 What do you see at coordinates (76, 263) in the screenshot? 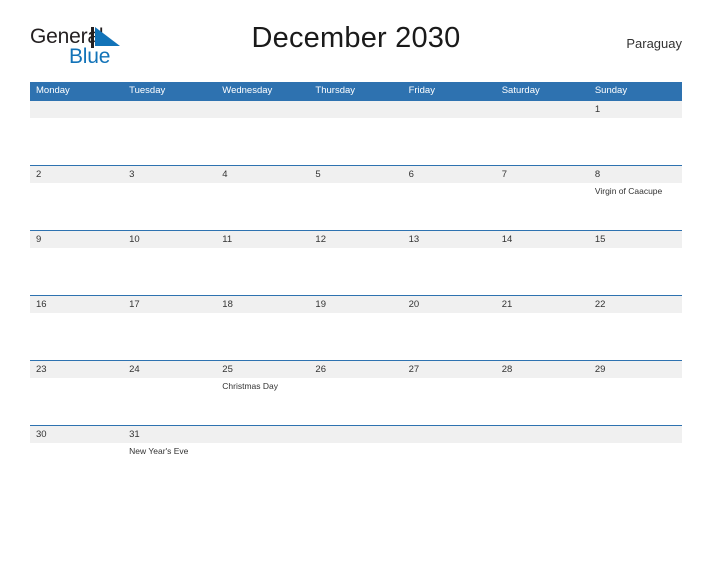
I see `day-cell: 9` at bounding box center [76, 263].